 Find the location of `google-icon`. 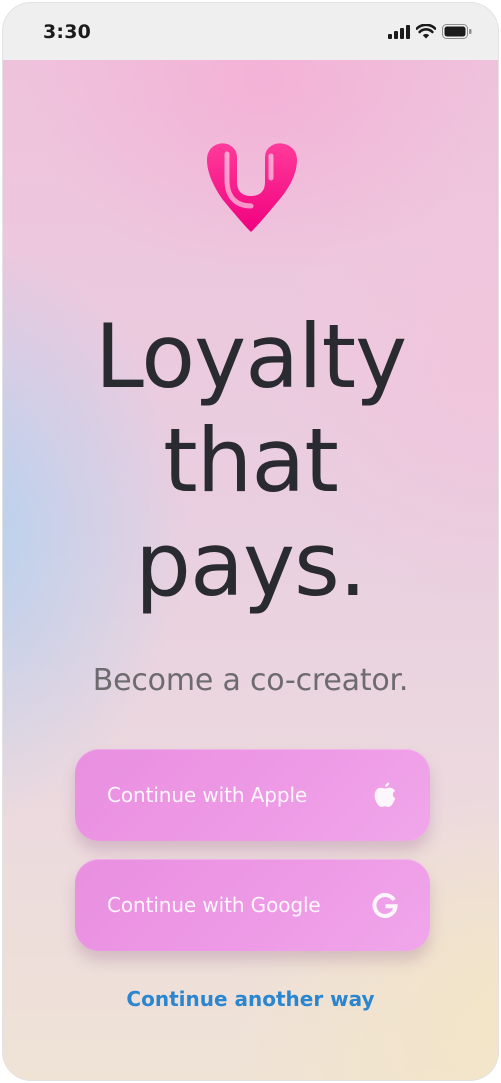

google-icon is located at coordinates (385, 905).